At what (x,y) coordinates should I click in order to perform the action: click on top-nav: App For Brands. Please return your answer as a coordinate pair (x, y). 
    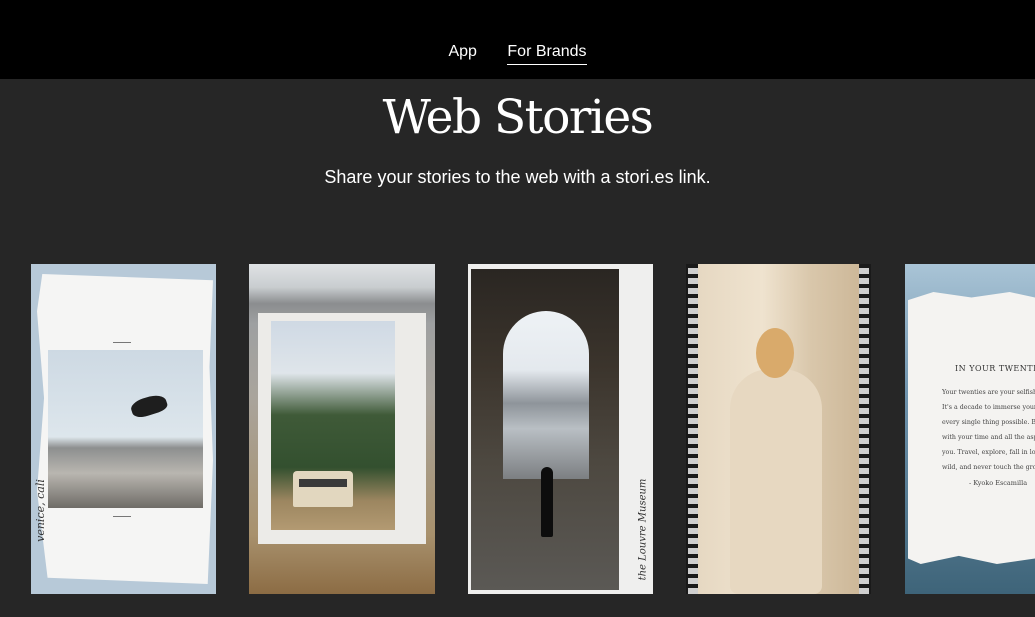
    Looking at the image, I should click on (517, 54).